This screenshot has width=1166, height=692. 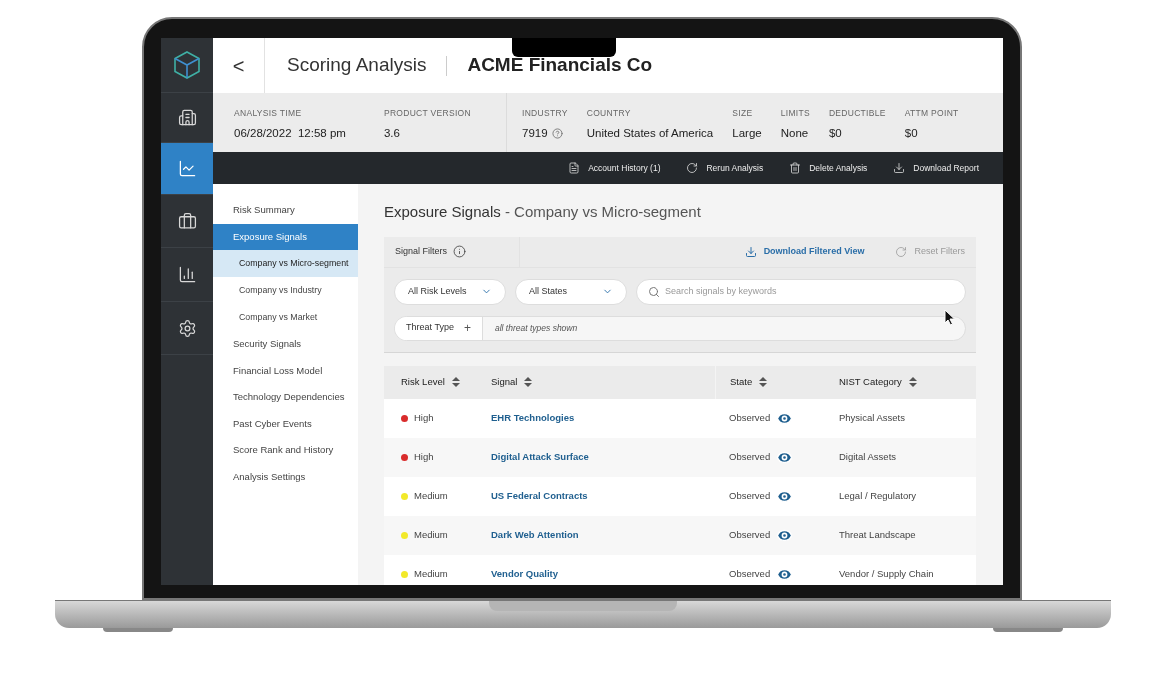 I want to click on table-row: Medium Dark Web Attention Observed Threat Landscape, so click(x=680, y=535).